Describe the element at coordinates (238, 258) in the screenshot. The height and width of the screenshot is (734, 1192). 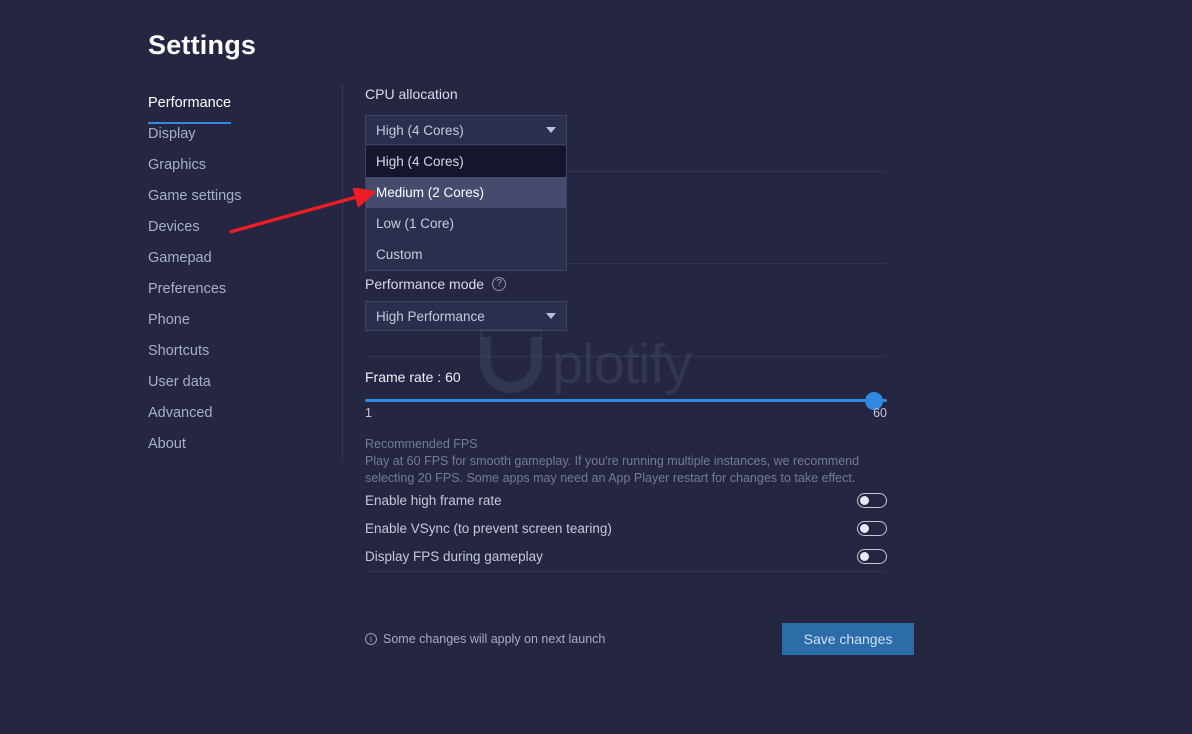
I see `sidebar-item-gamepad: Gamepad` at that location.